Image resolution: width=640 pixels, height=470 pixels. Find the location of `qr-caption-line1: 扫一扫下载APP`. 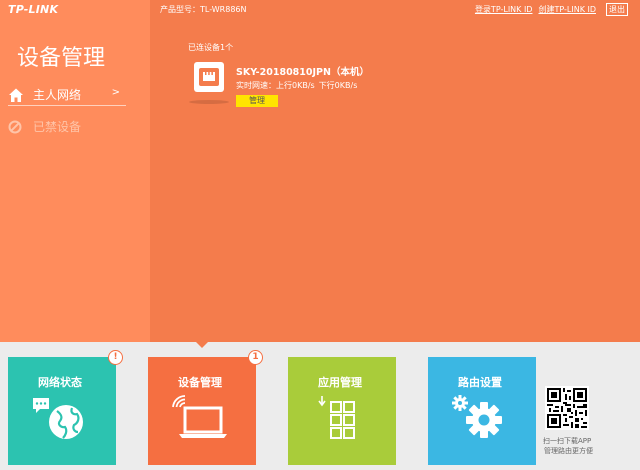

qr-caption-line1: 扫一扫下载APP is located at coordinates (568, 441).